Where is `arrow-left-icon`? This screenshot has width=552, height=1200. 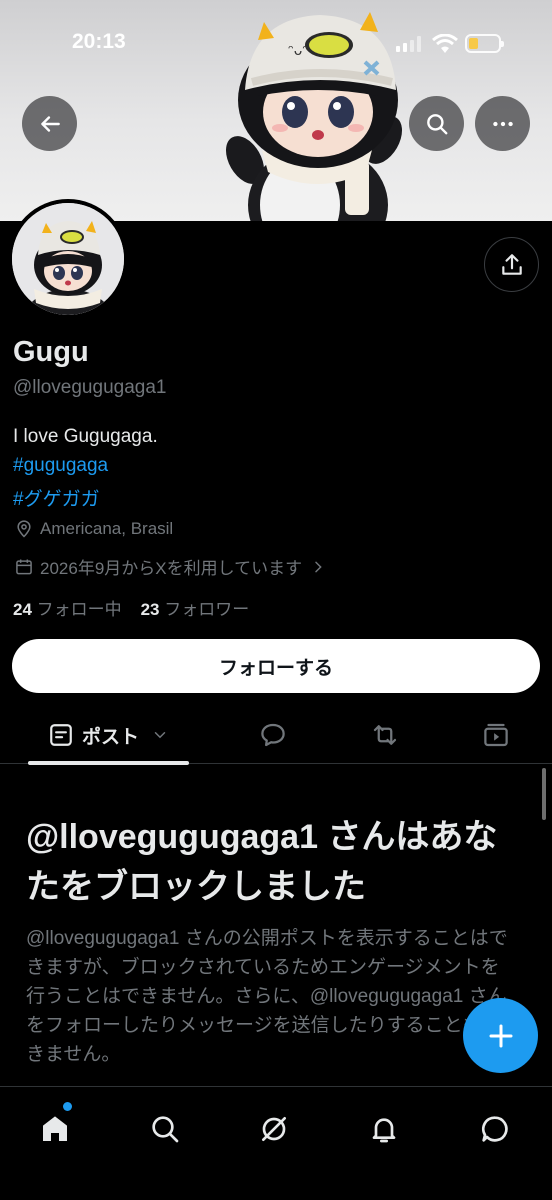 arrow-left-icon is located at coordinates (50, 123).